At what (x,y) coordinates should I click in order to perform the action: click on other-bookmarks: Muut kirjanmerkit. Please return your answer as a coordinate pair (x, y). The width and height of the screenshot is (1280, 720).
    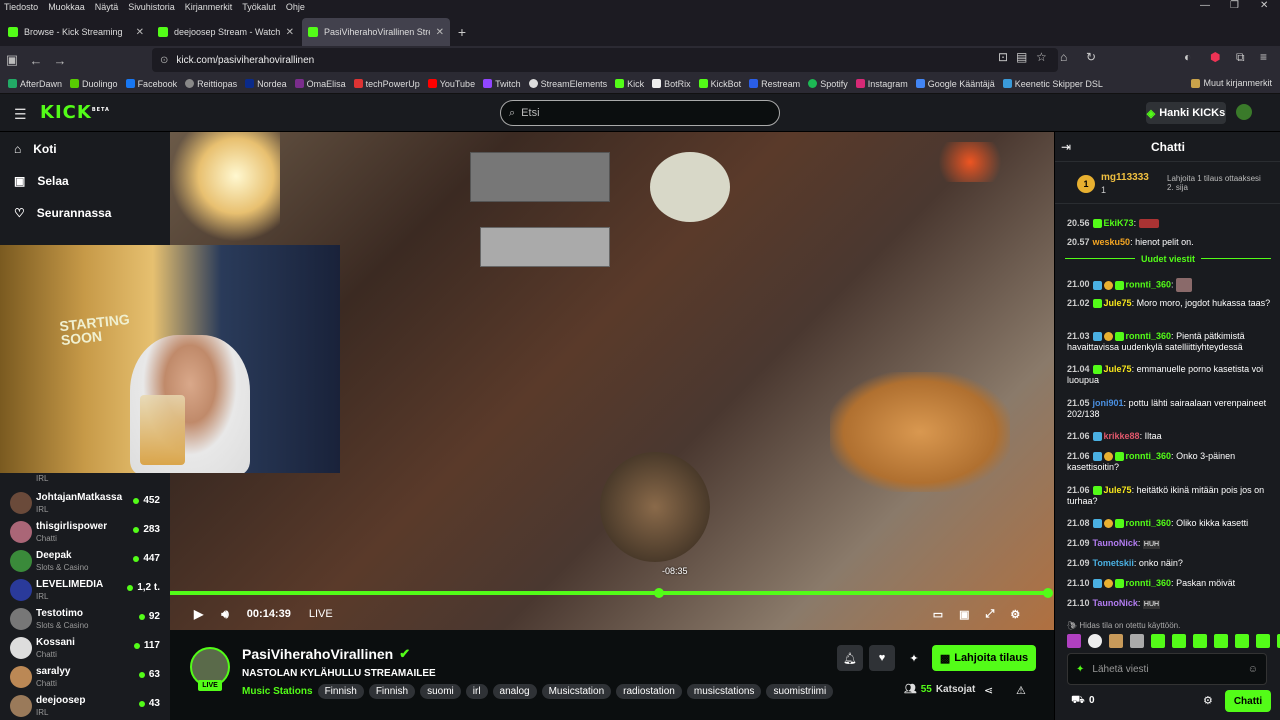
    Looking at the image, I should click on (1231, 83).